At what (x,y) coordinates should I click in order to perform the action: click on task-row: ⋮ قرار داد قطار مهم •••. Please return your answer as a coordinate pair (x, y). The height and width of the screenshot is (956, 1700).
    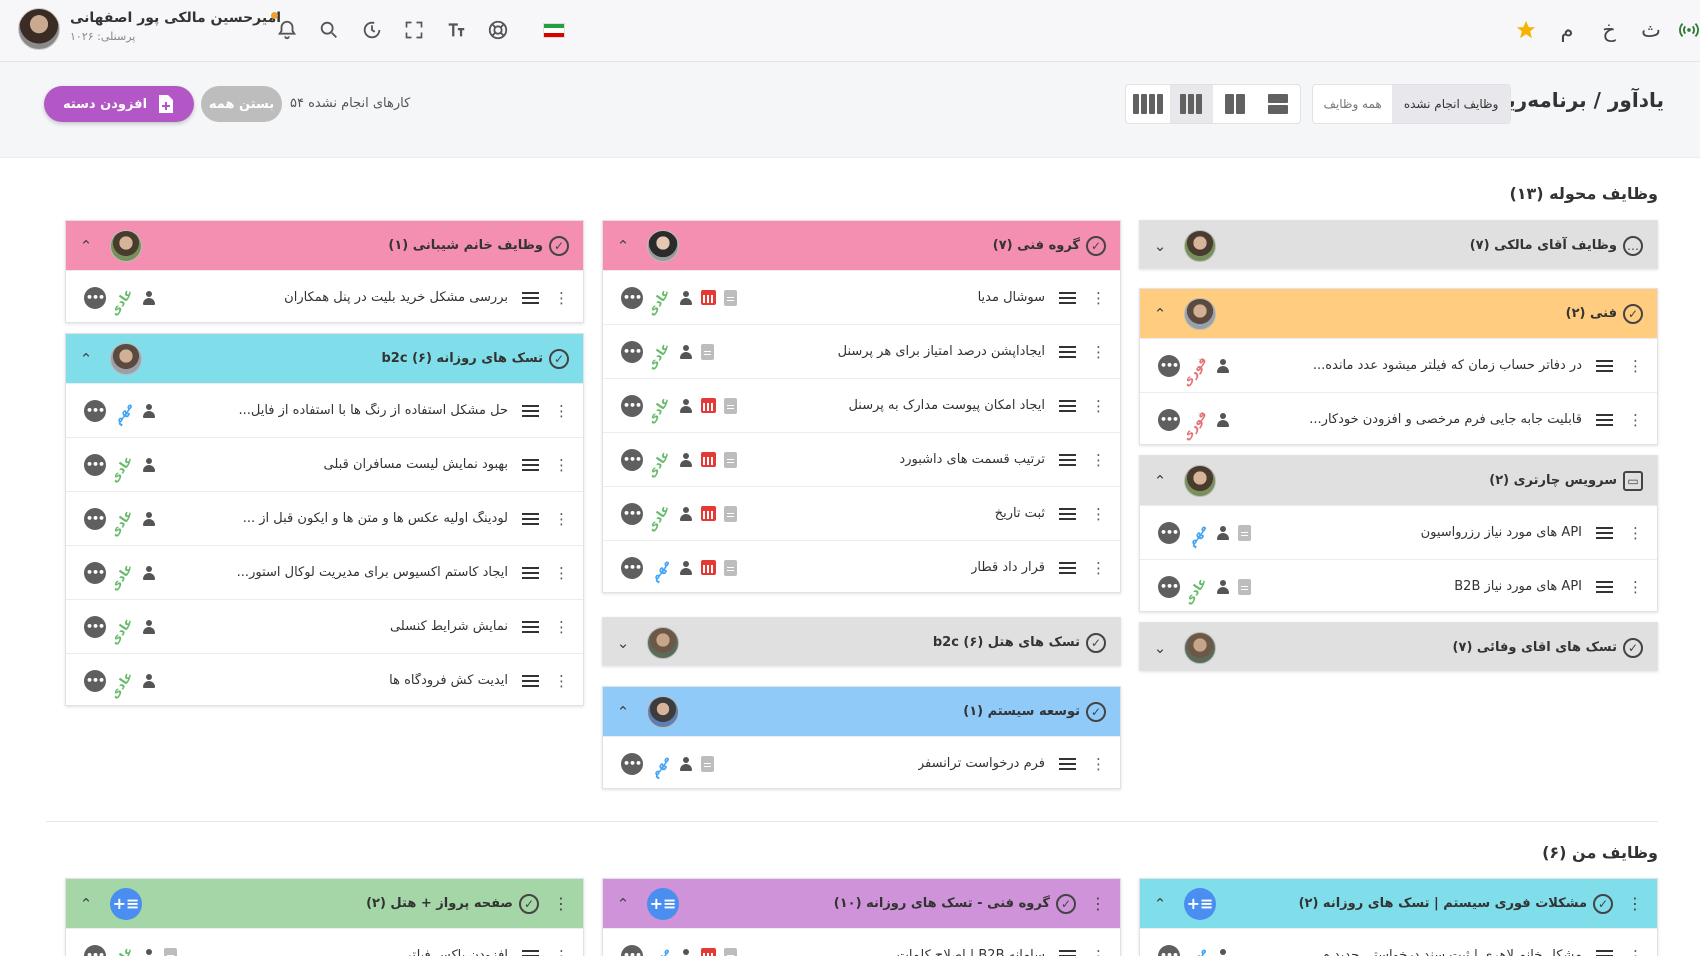
    Looking at the image, I should click on (861, 566).